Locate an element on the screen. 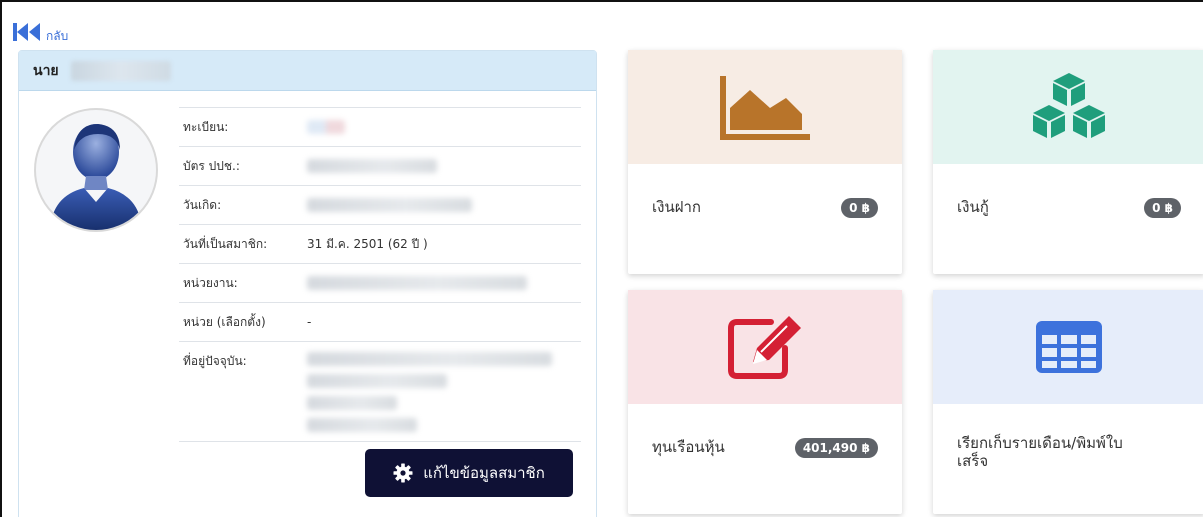 Image resolution: width=1203 pixels, height=517 pixels. info-row-agency: หน่วยงาน: is located at coordinates (380, 282).